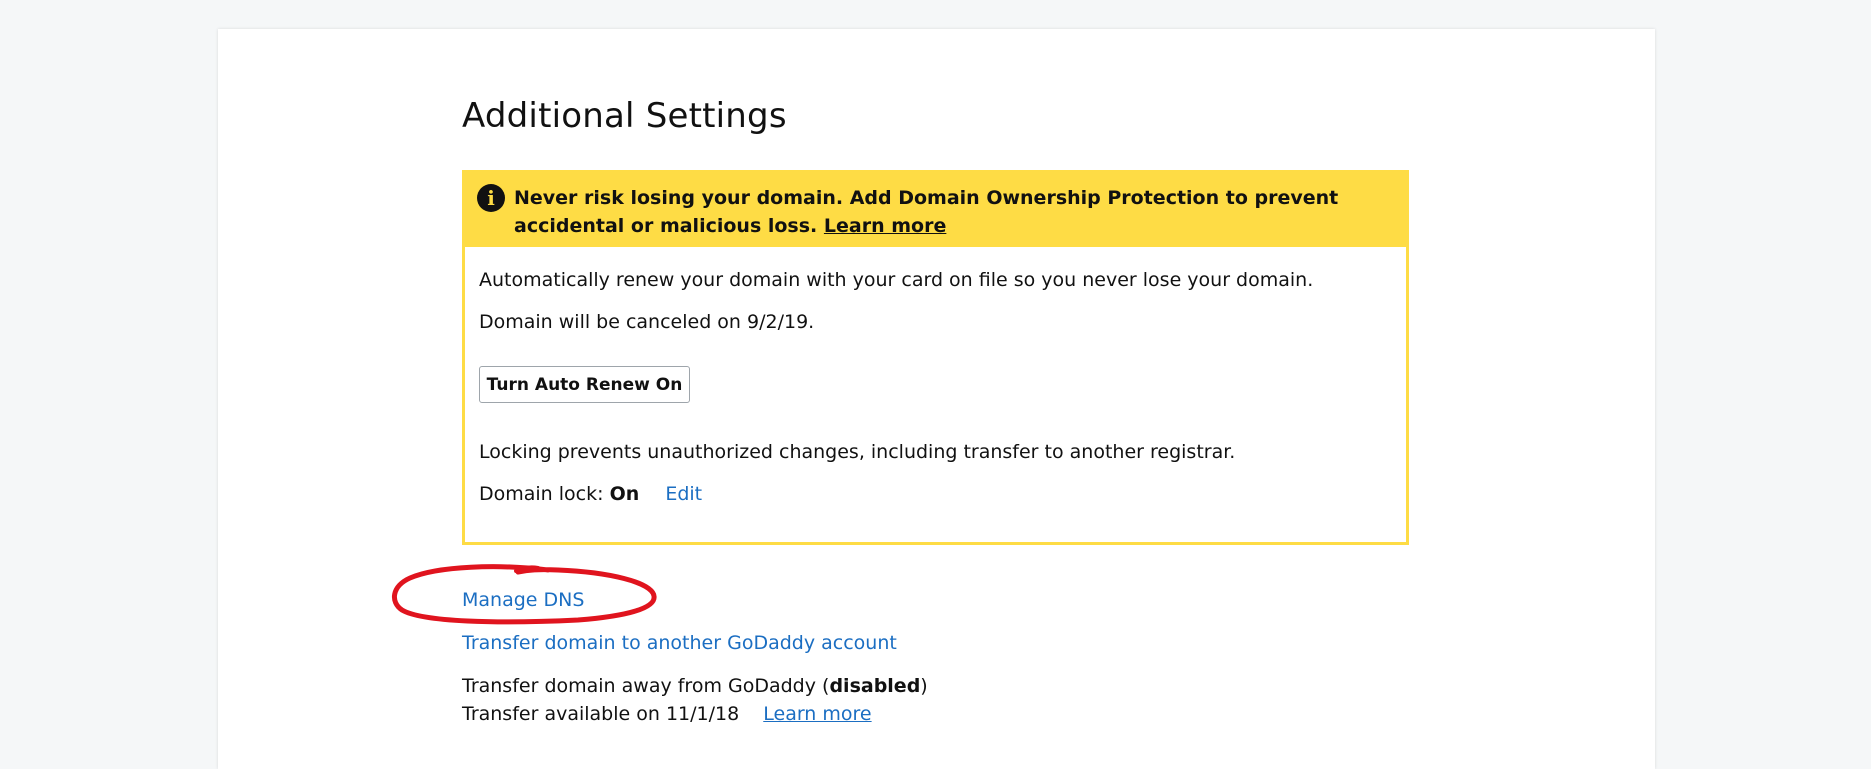 The image size is (1871, 769). I want to click on domain-lock-value: On, so click(624, 494).